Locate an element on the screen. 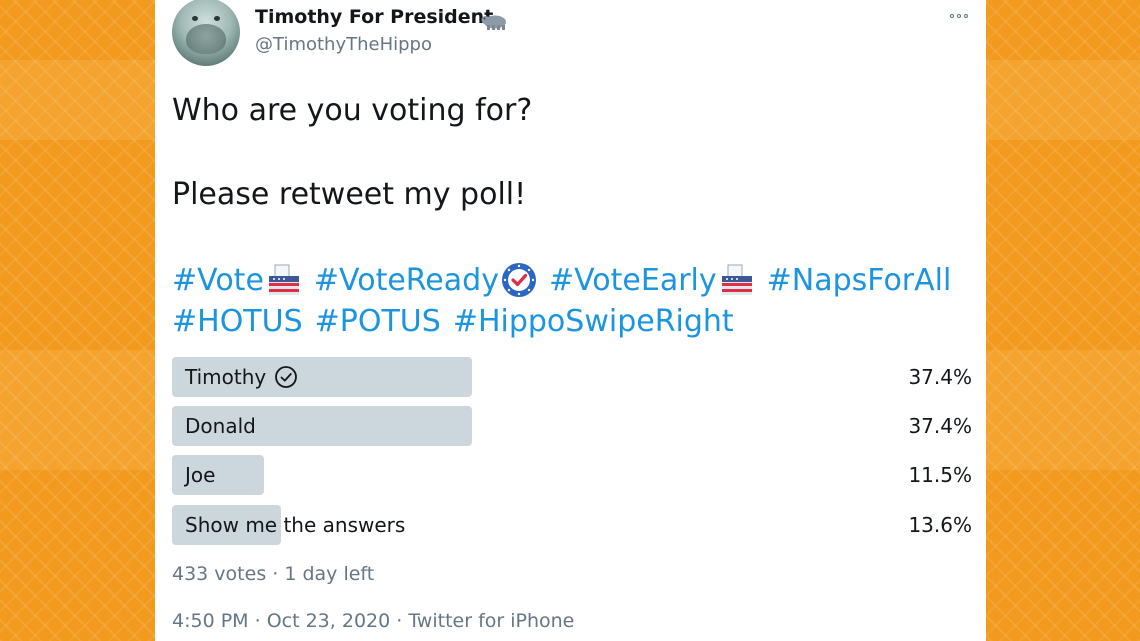 The image size is (1140, 641). poll-meta: 433 votes · 1 day left is located at coordinates (273, 574).